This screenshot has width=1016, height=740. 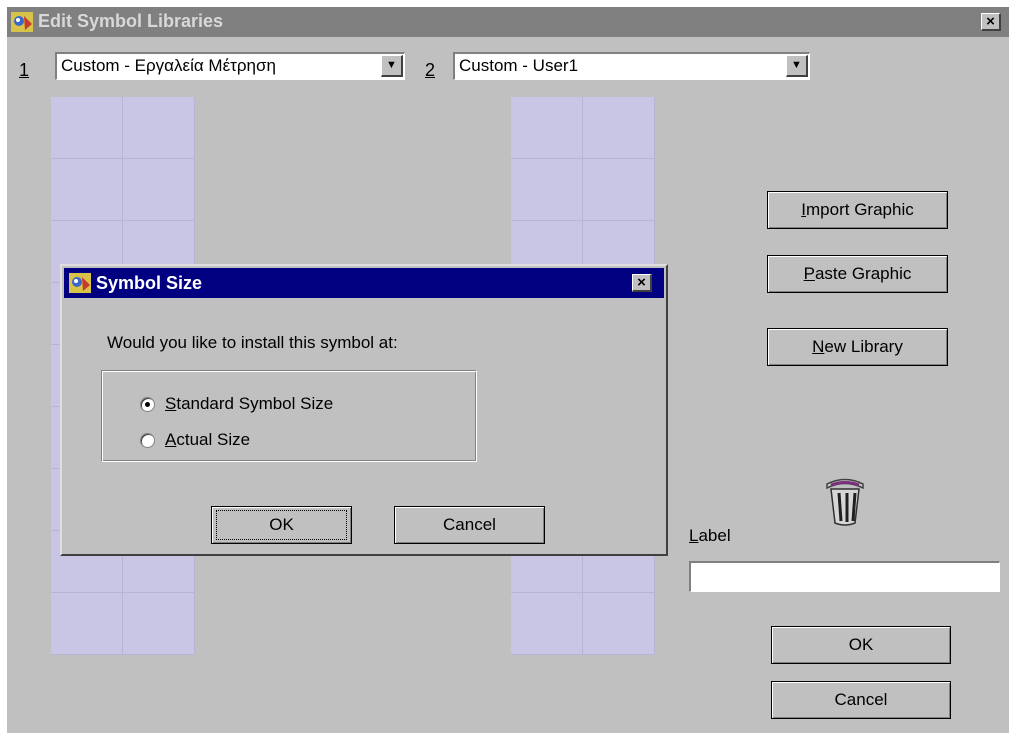 What do you see at coordinates (171, 403) in the screenshot?
I see `standard-size-hotkey: S` at bounding box center [171, 403].